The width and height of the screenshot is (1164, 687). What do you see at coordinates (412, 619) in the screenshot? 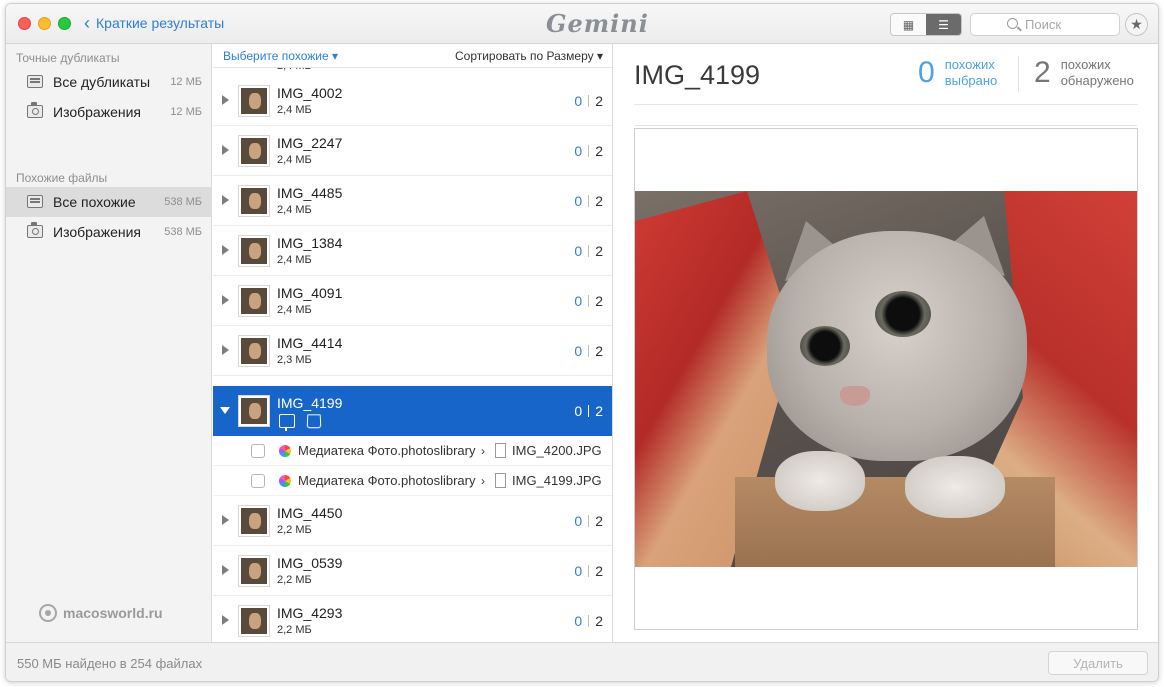
I see `table-row: IMG_4293 2,2 МБ 02` at bounding box center [412, 619].